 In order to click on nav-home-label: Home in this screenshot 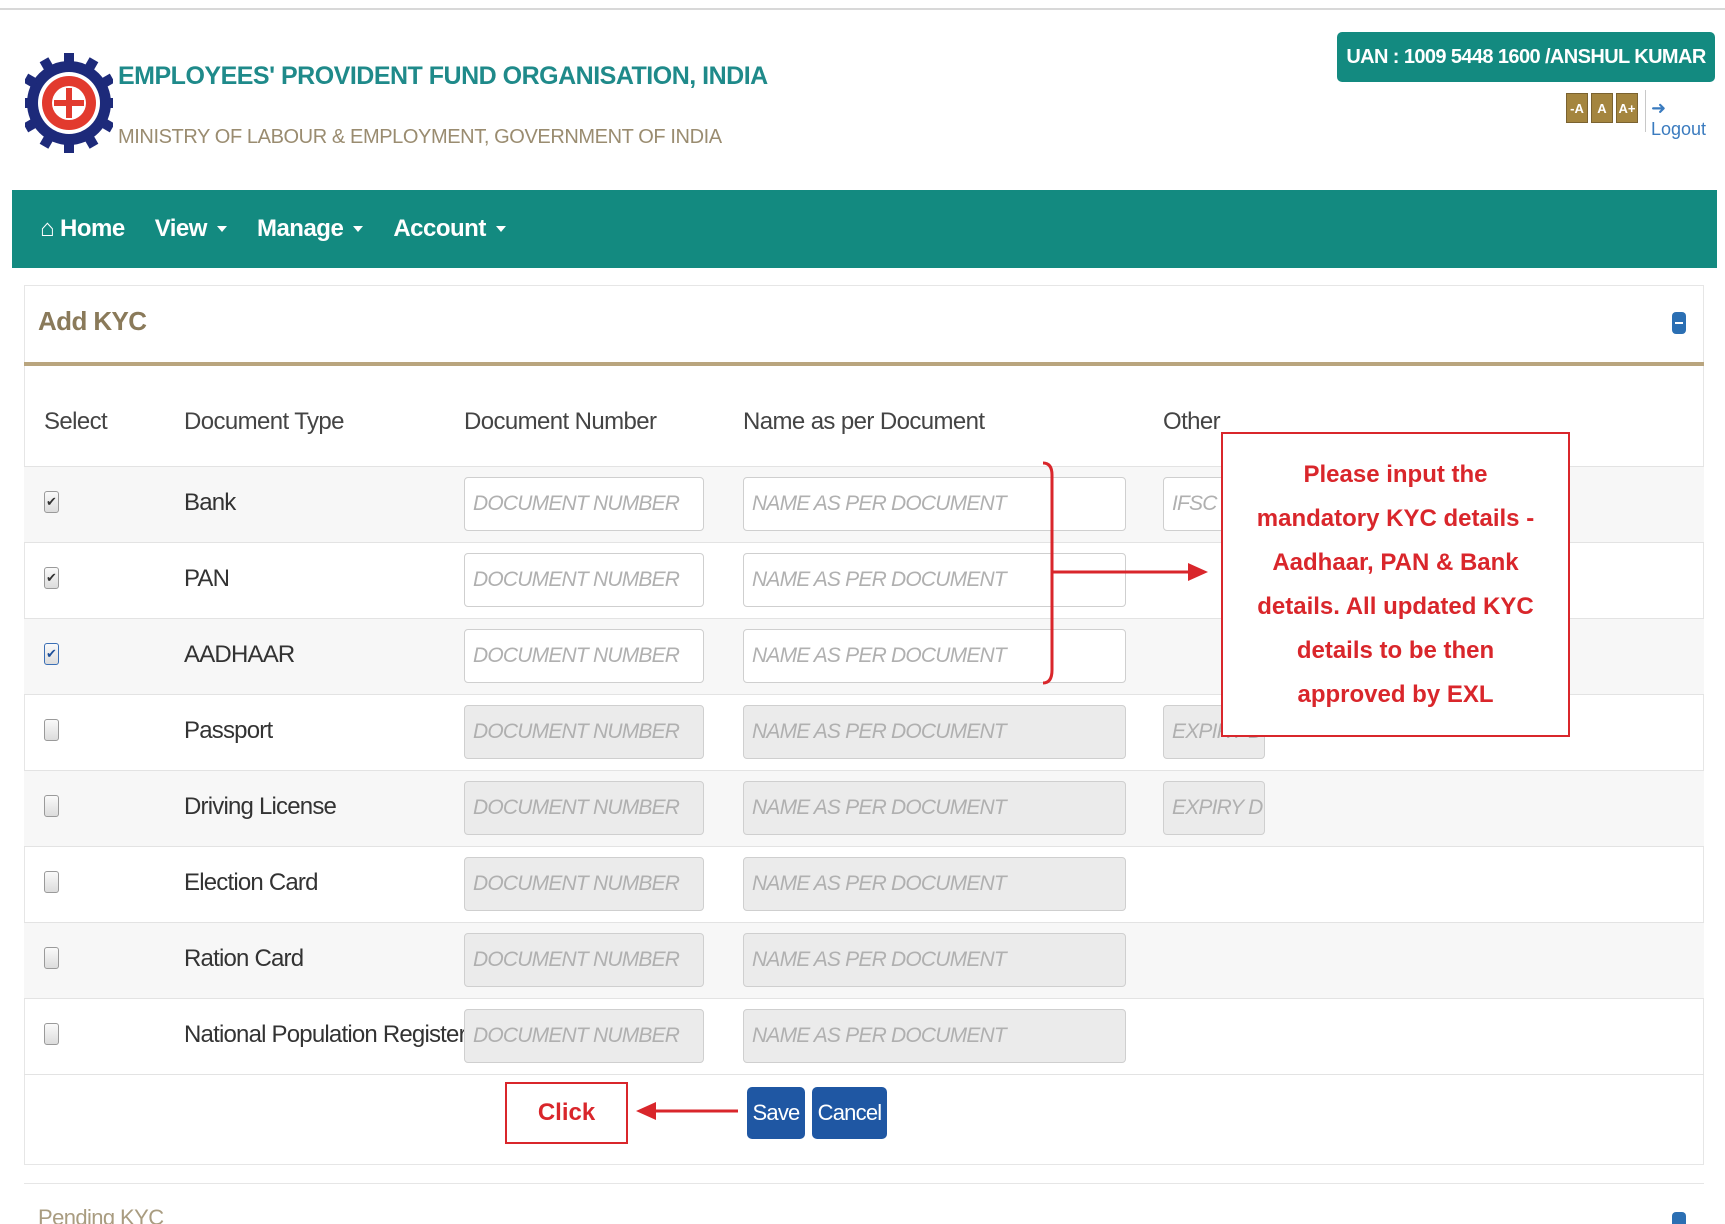, I will do `click(92, 228)`.